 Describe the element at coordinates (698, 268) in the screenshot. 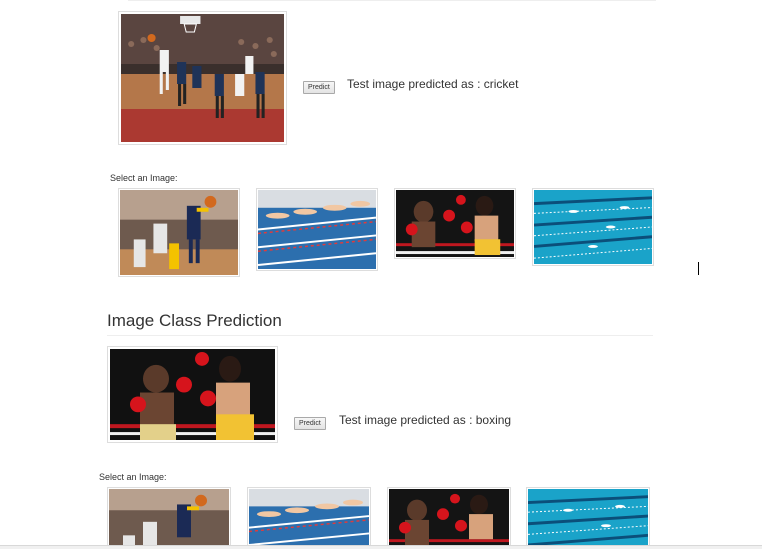

I see `text-cursor` at that location.